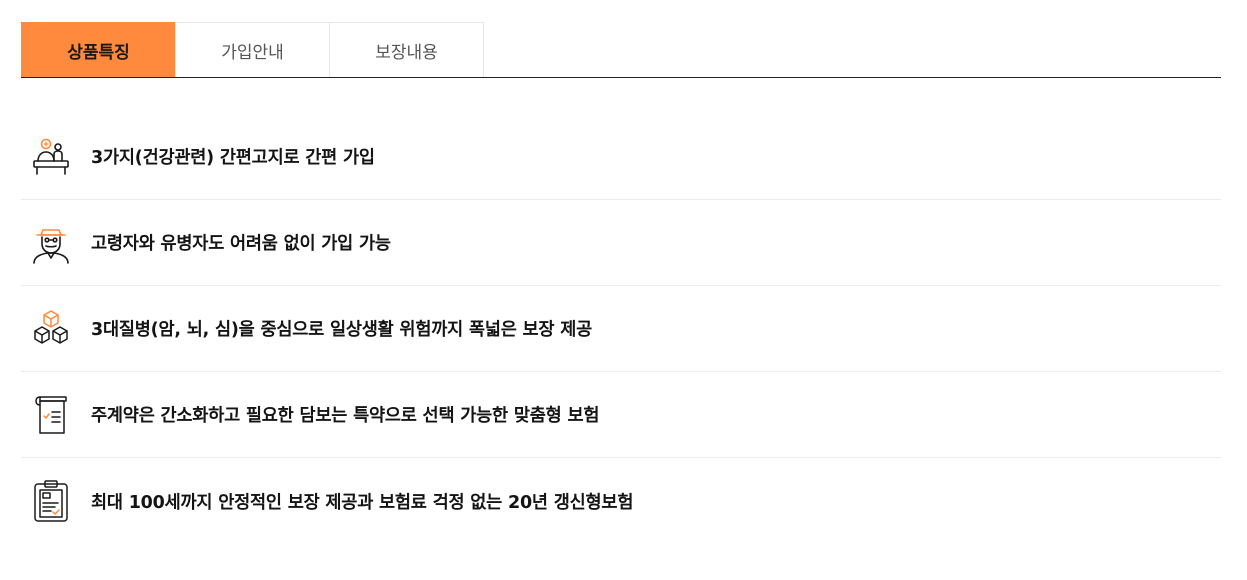 Image resolution: width=1247 pixels, height=580 pixels. What do you see at coordinates (56, 243) in the screenshot?
I see `elderly-man-icon` at bounding box center [56, 243].